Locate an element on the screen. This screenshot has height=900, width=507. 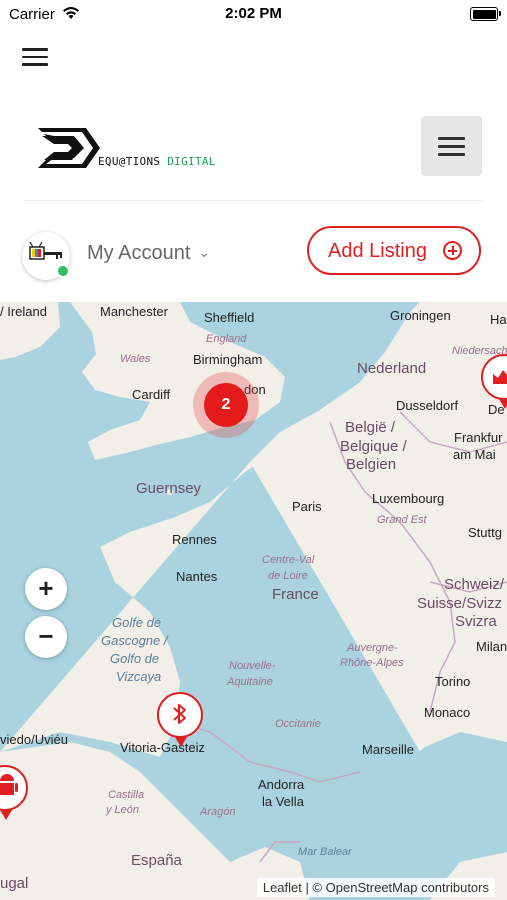
map-pin-chart is located at coordinates (494, 381).